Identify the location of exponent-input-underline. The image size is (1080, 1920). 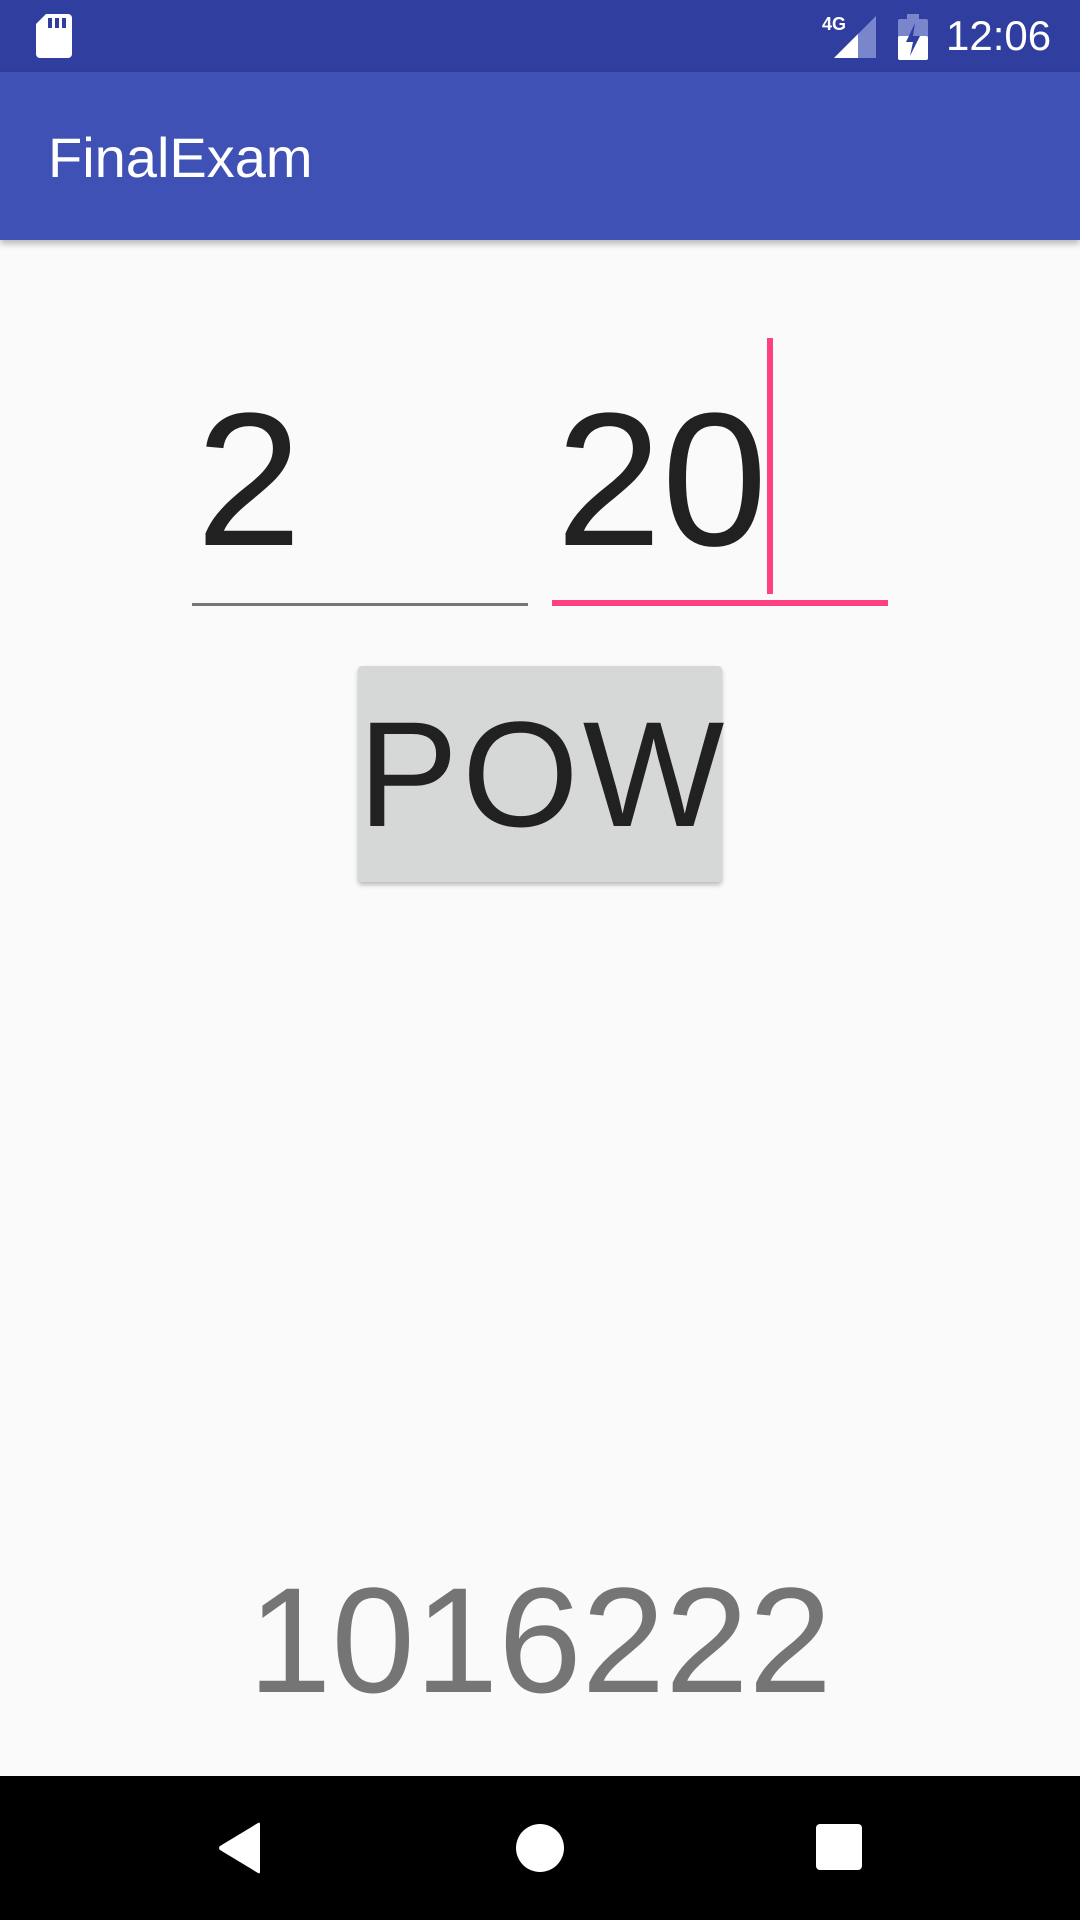
(720, 603).